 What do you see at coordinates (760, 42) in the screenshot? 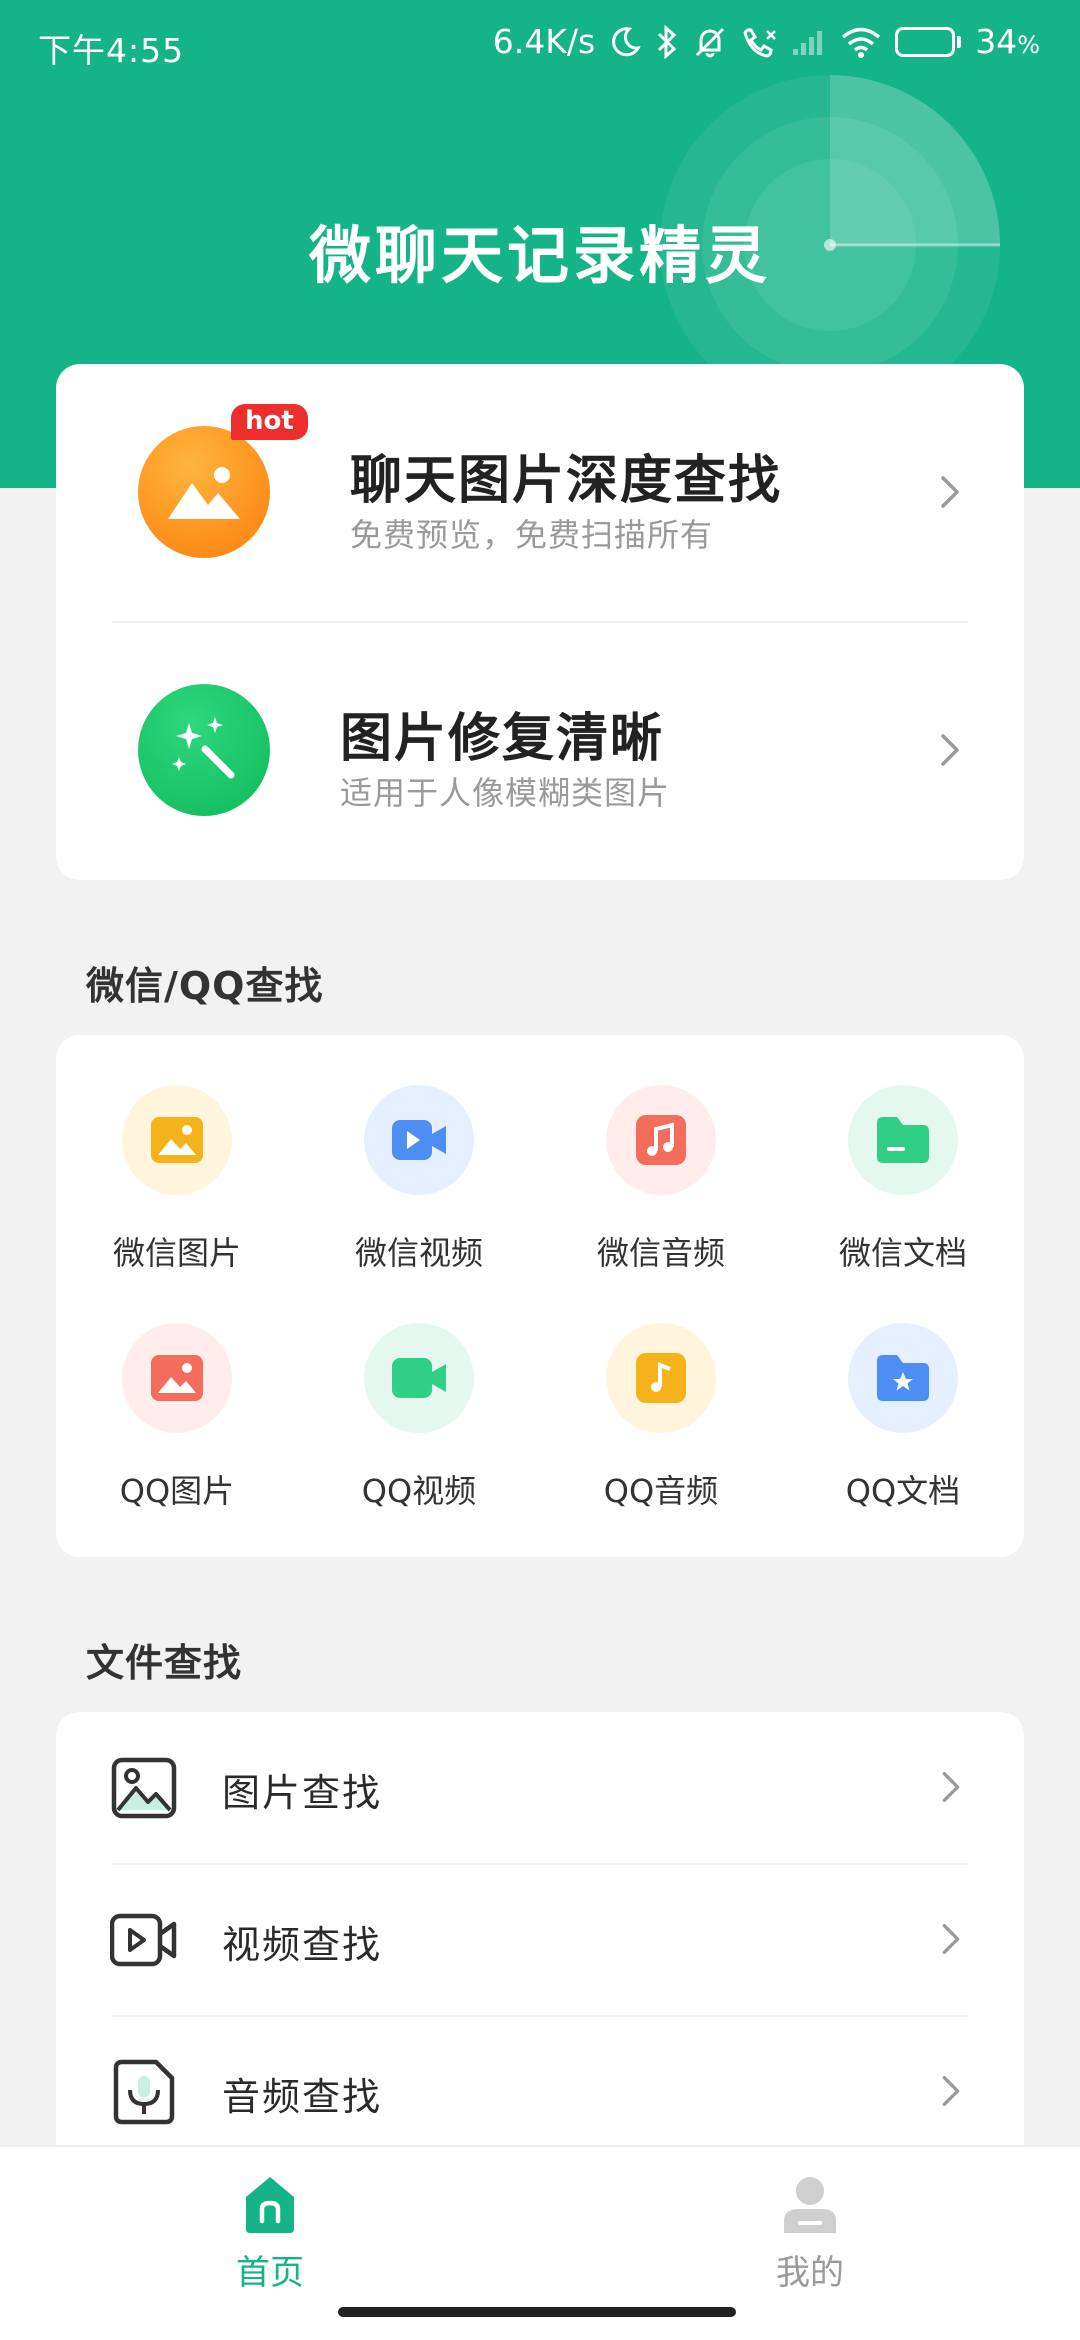
I see `call-off-icon` at bounding box center [760, 42].